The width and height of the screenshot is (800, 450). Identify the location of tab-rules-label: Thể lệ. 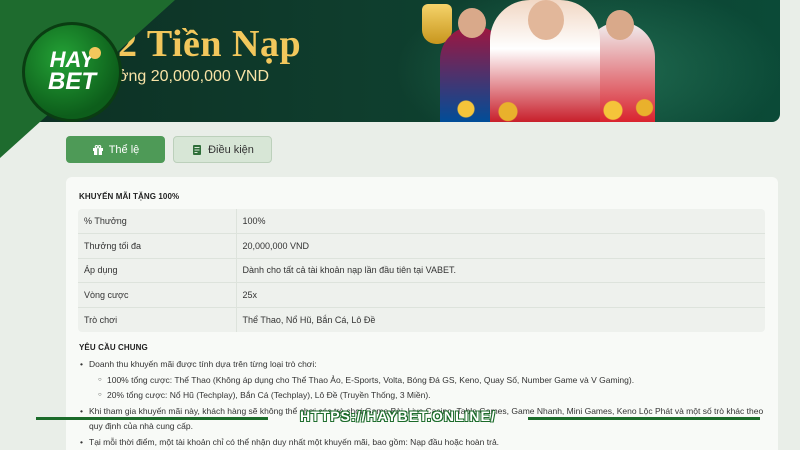
(124, 149).